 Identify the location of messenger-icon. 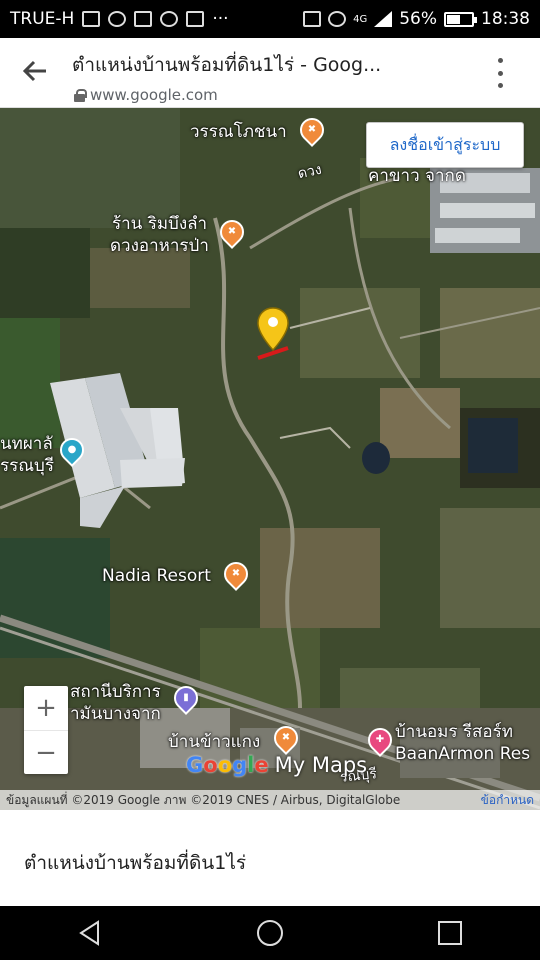
(169, 19).